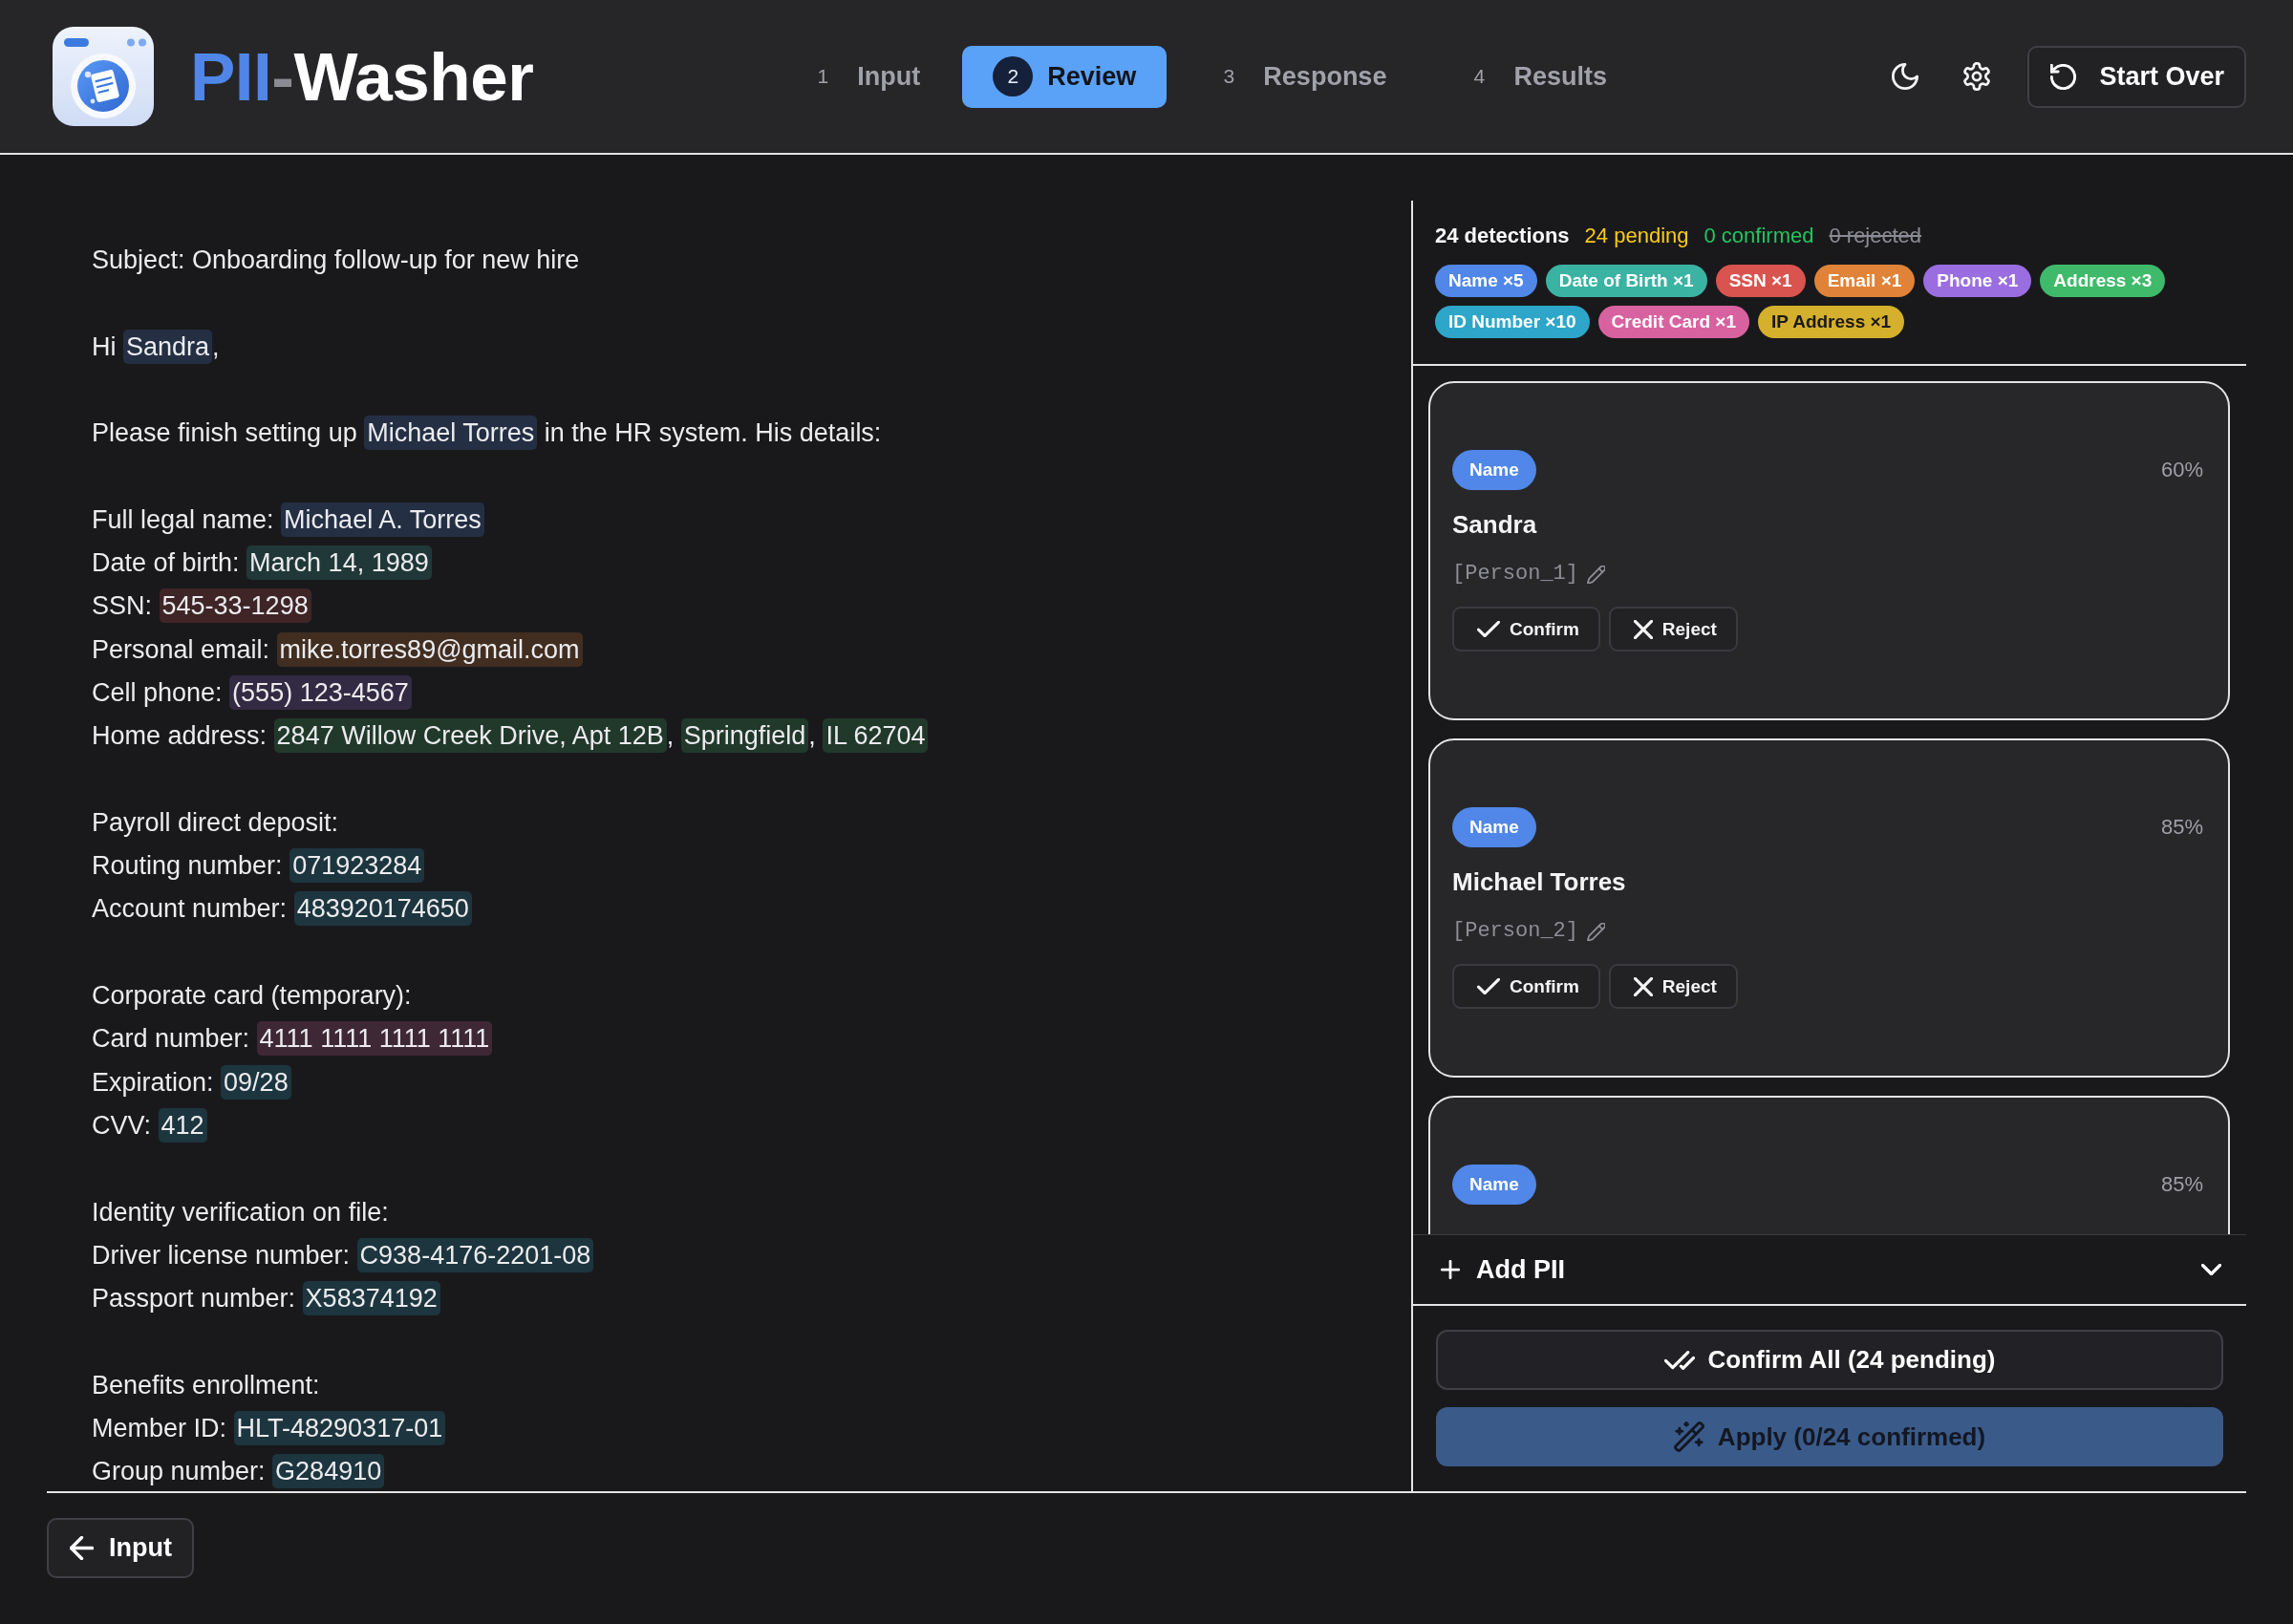  What do you see at coordinates (158, 692) in the screenshot?
I see `document-text: Cell phone:` at bounding box center [158, 692].